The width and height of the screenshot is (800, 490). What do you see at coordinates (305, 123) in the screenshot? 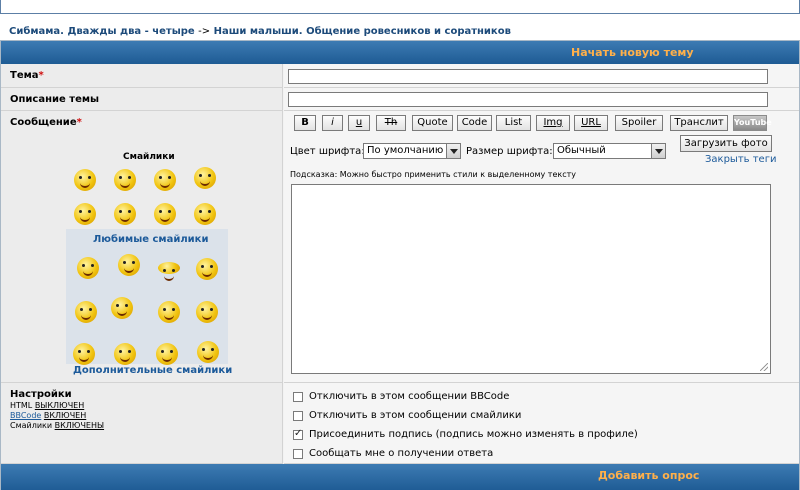
I see `bold-button: B` at bounding box center [305, 123].